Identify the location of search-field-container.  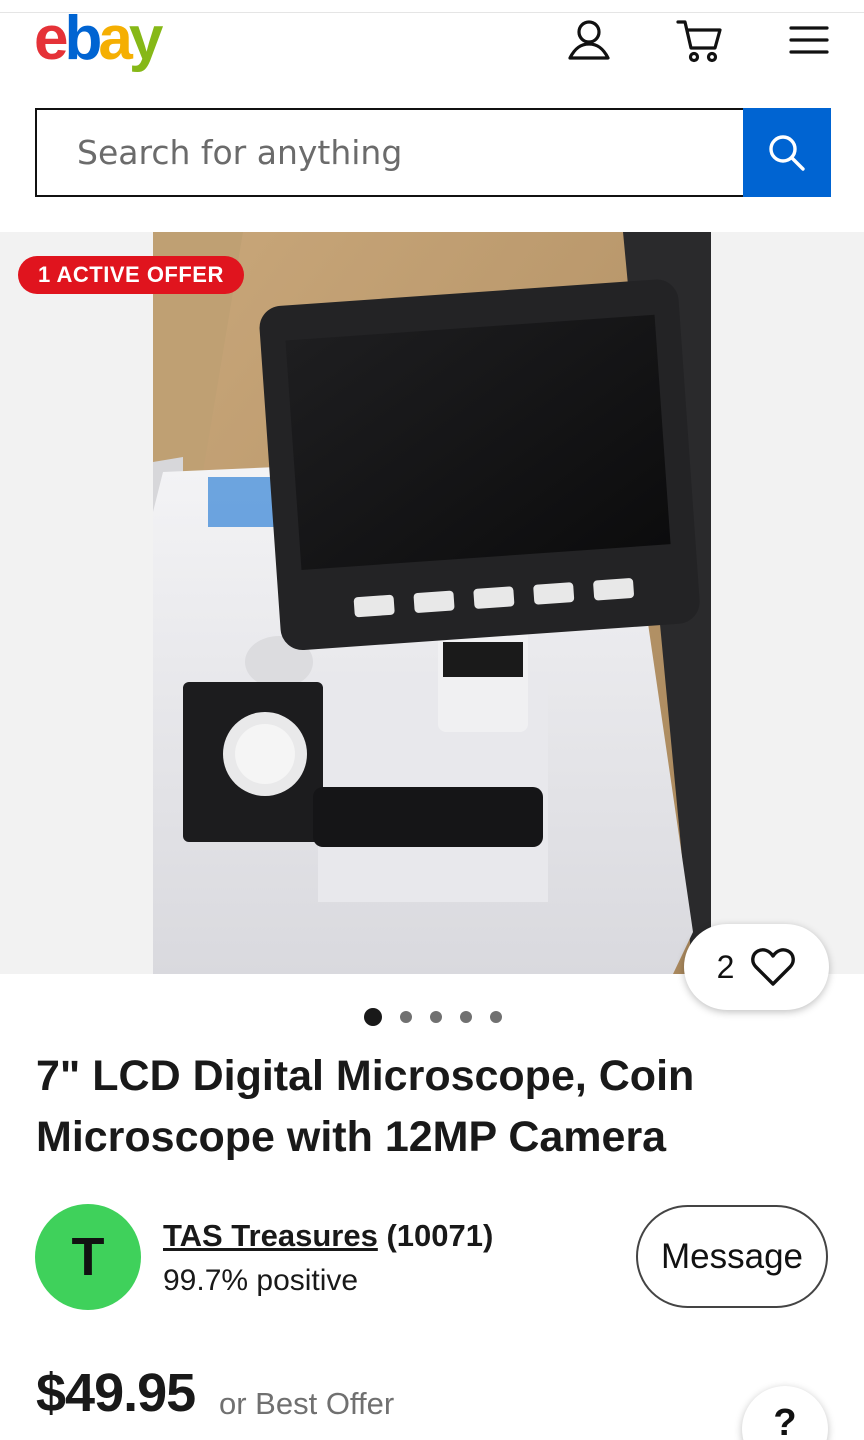
(389, 152).